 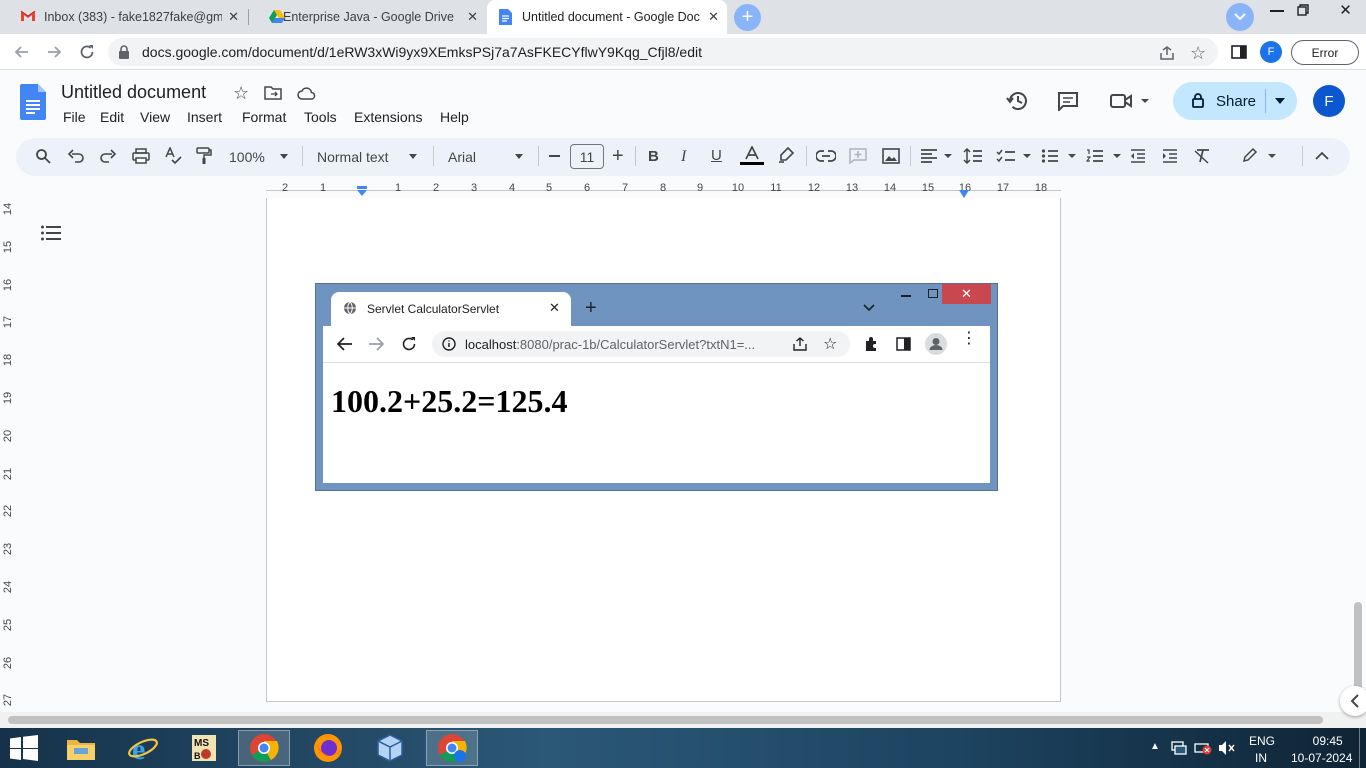 I want to click on firefox-icon, so click(x=328, y=748).